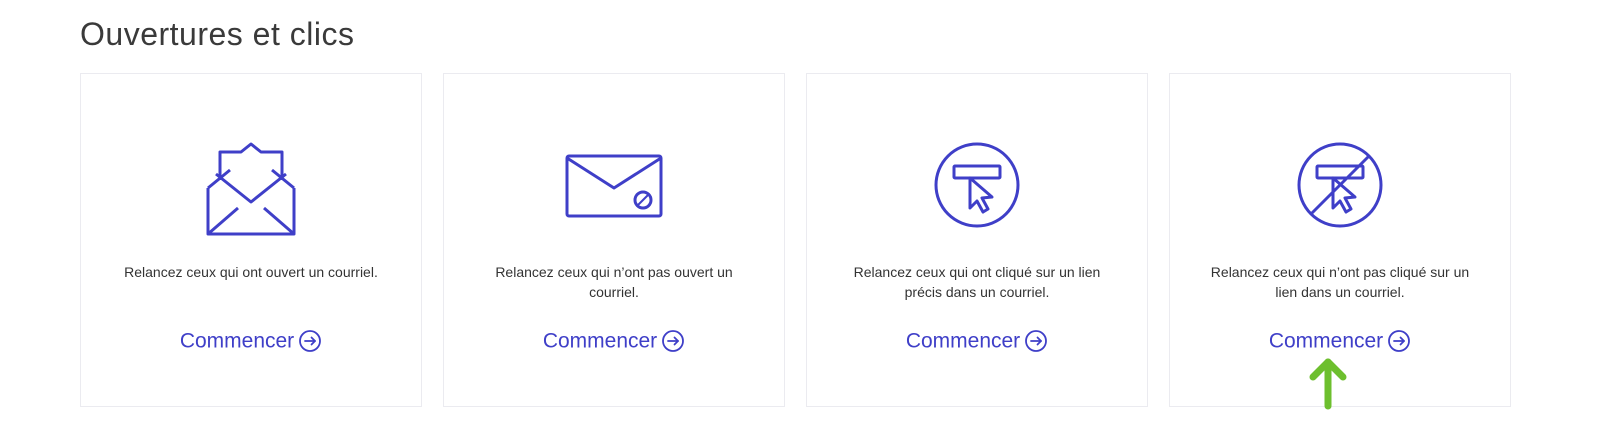 The width and height of the screenshot is (1600, 446). I want to click on link-click-icon, so click(977, 185).